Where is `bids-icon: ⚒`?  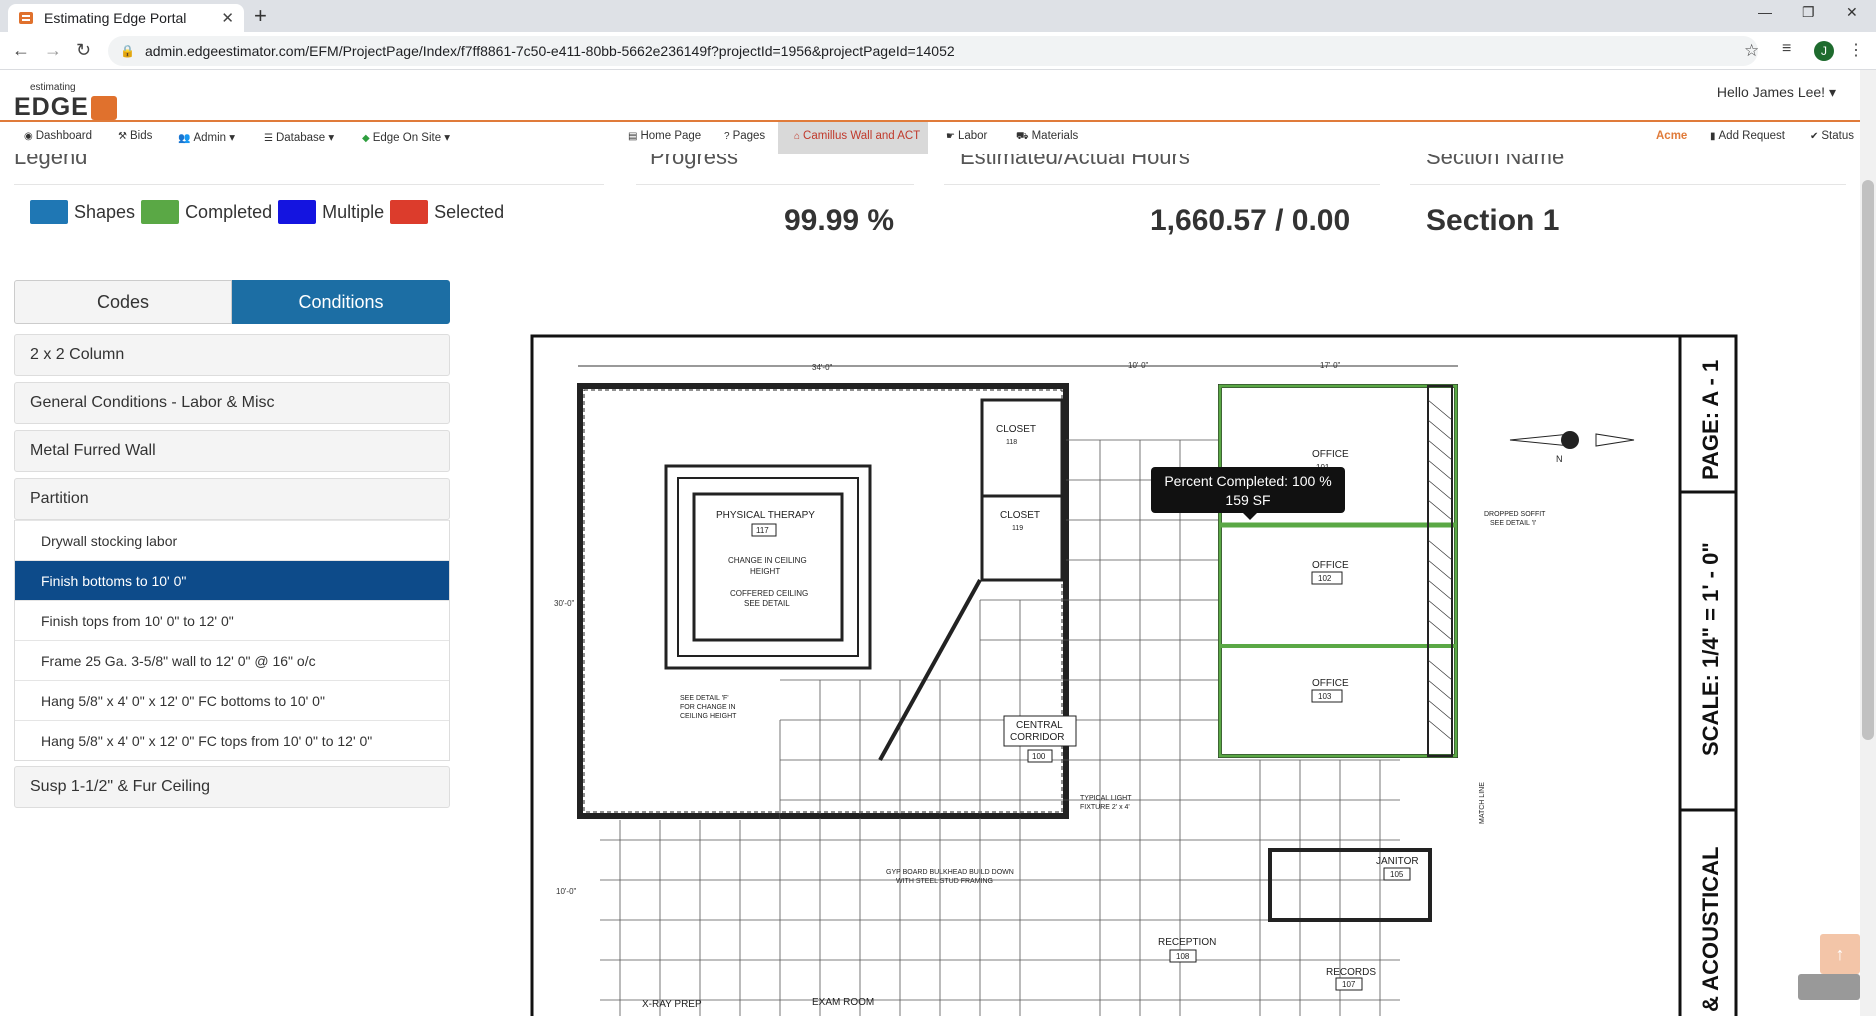 bids-icon: ⚒ is located at coordinates (122, 136).